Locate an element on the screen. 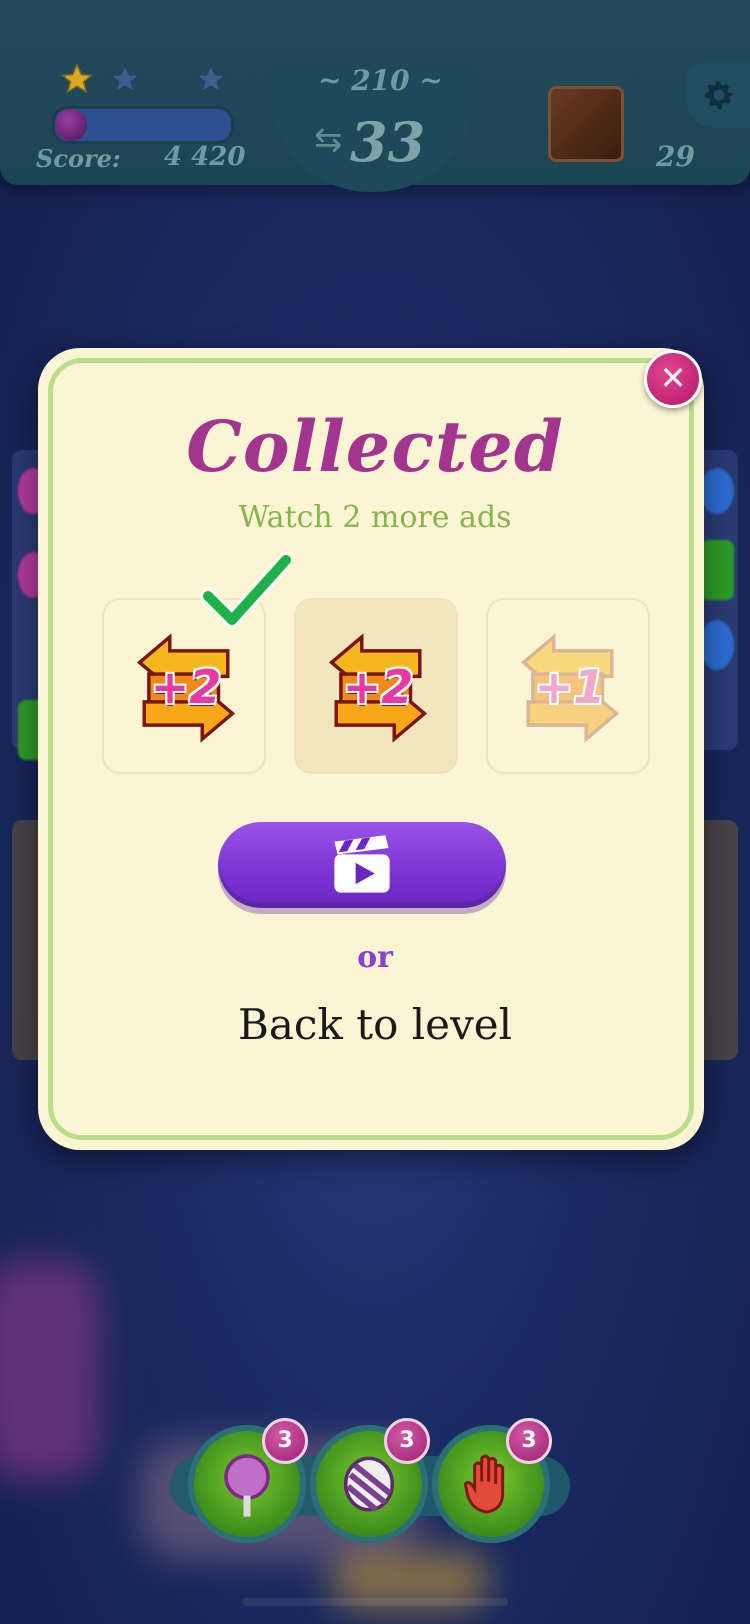  reward-label: +1 is located at coordinates (570, 687).